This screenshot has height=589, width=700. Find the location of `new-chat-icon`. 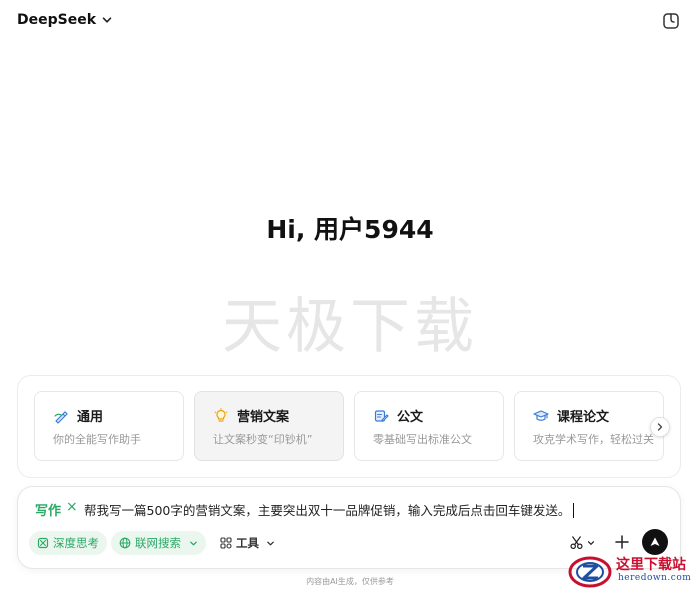

new-chat-icon is located at coordinates (671, 21).